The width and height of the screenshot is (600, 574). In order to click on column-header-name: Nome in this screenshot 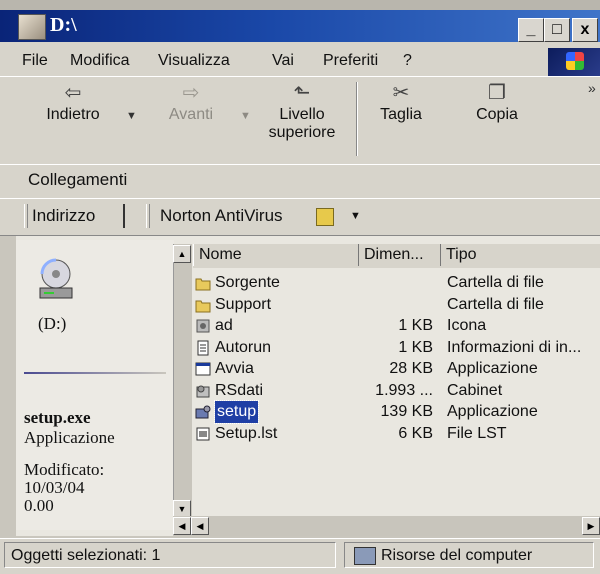, I will do `click(276, 255)`.